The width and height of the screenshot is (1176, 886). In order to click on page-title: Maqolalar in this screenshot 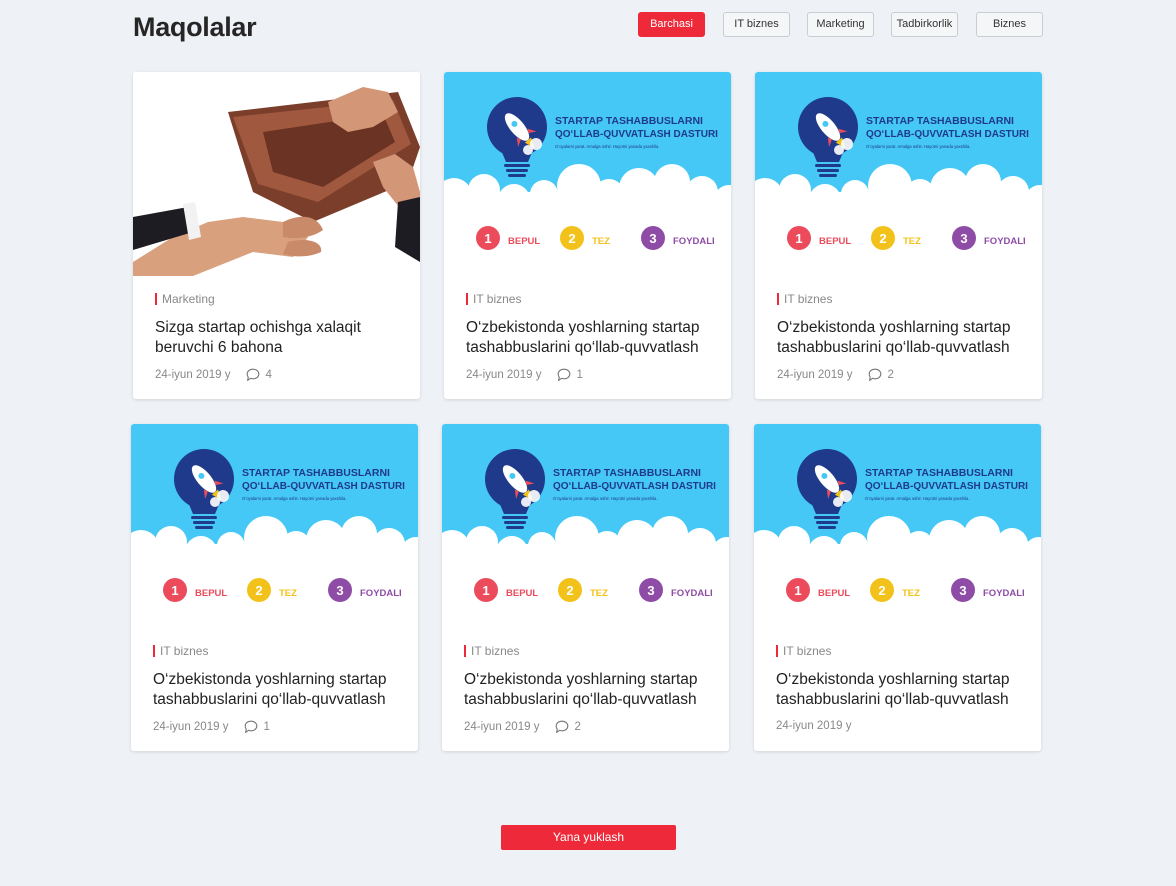, I will do `click(195, 27)`.